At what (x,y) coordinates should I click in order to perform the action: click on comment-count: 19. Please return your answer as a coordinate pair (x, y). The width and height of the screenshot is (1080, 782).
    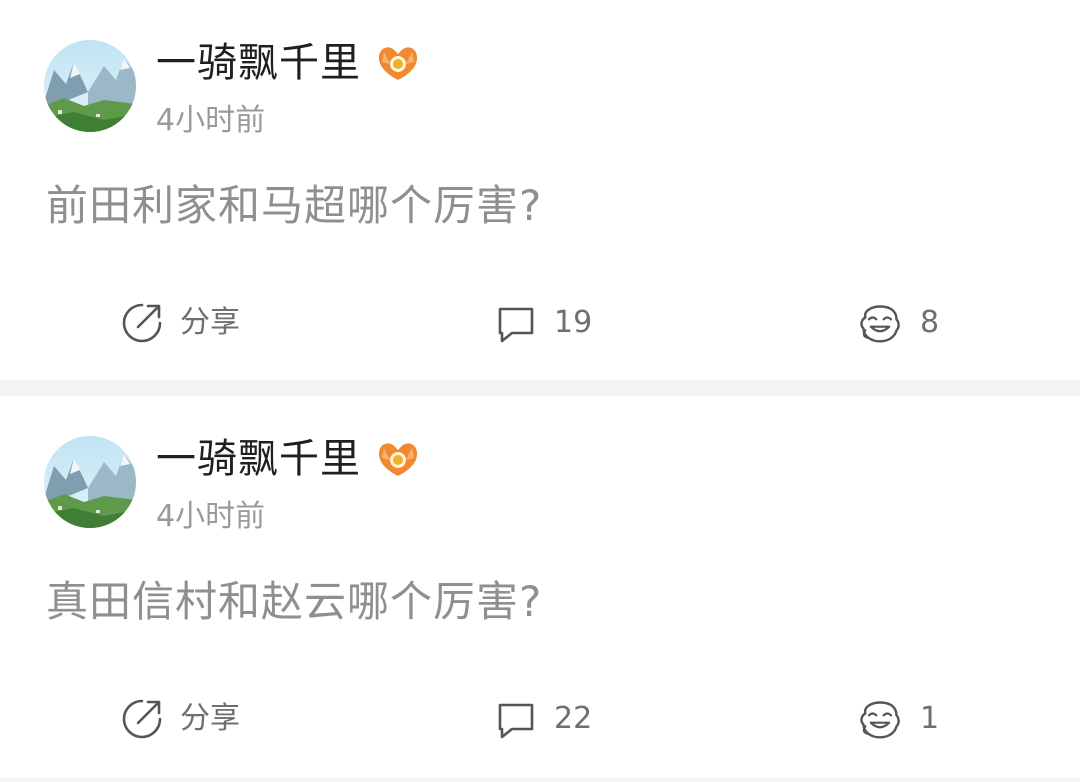
    Looking at the image, I should click on (573, 322).